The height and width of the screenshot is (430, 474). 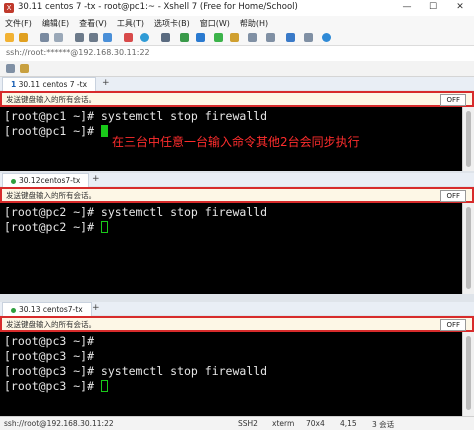 I want to click on connect-icon, so click(x=44, y=37).